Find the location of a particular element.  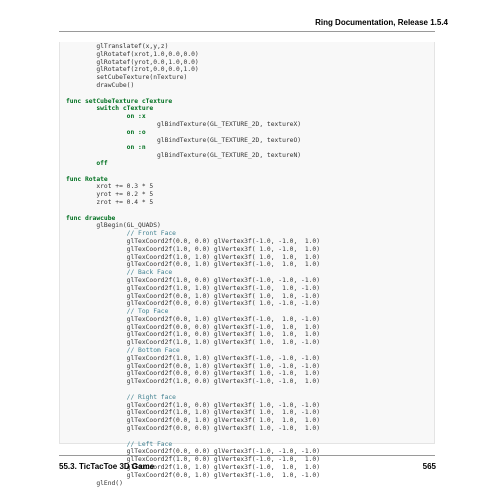

code-line: on :x is located at coordinates (106, 117).